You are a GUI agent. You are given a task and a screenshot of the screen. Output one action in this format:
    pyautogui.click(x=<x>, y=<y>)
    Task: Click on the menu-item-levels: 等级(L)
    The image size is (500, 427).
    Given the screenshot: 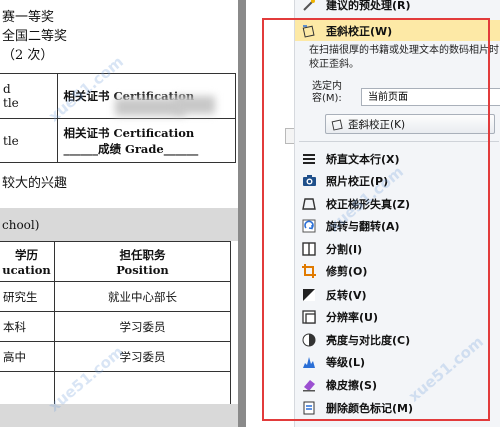 What is the action you would take?
    pyautogui.click(x=397, y=361)
    